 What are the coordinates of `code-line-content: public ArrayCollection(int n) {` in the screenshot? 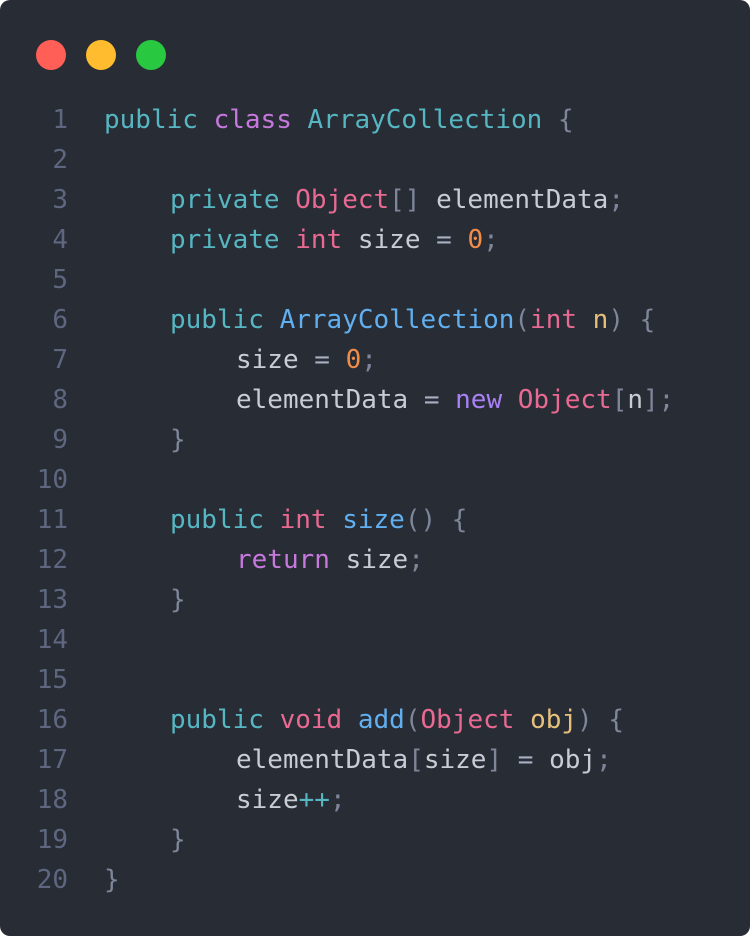 It's located at (412, 320).